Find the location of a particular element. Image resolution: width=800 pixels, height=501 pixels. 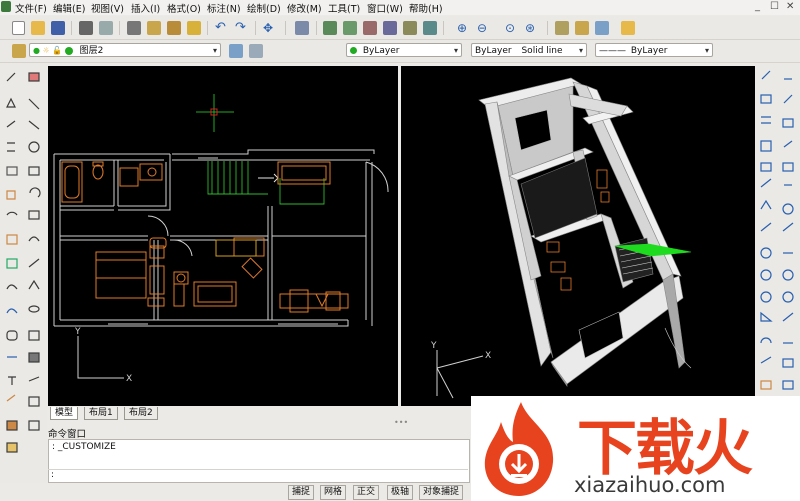

menu-file: 文件(F) is located at coordinates (31, 8).